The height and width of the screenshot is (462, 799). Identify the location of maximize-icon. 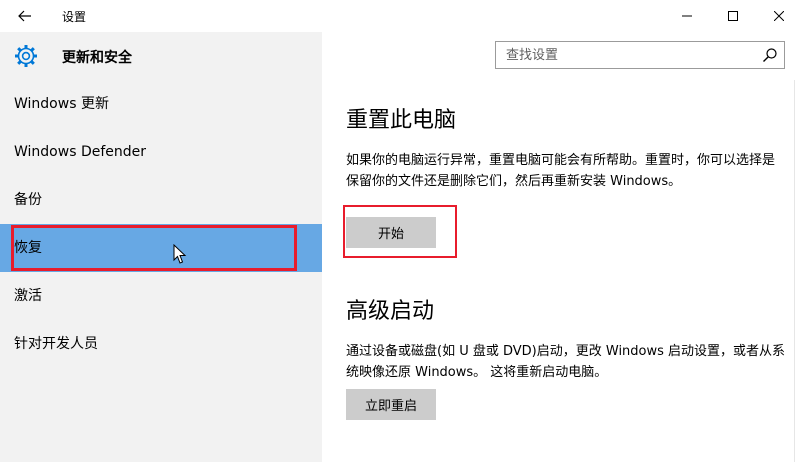
(733, 16).